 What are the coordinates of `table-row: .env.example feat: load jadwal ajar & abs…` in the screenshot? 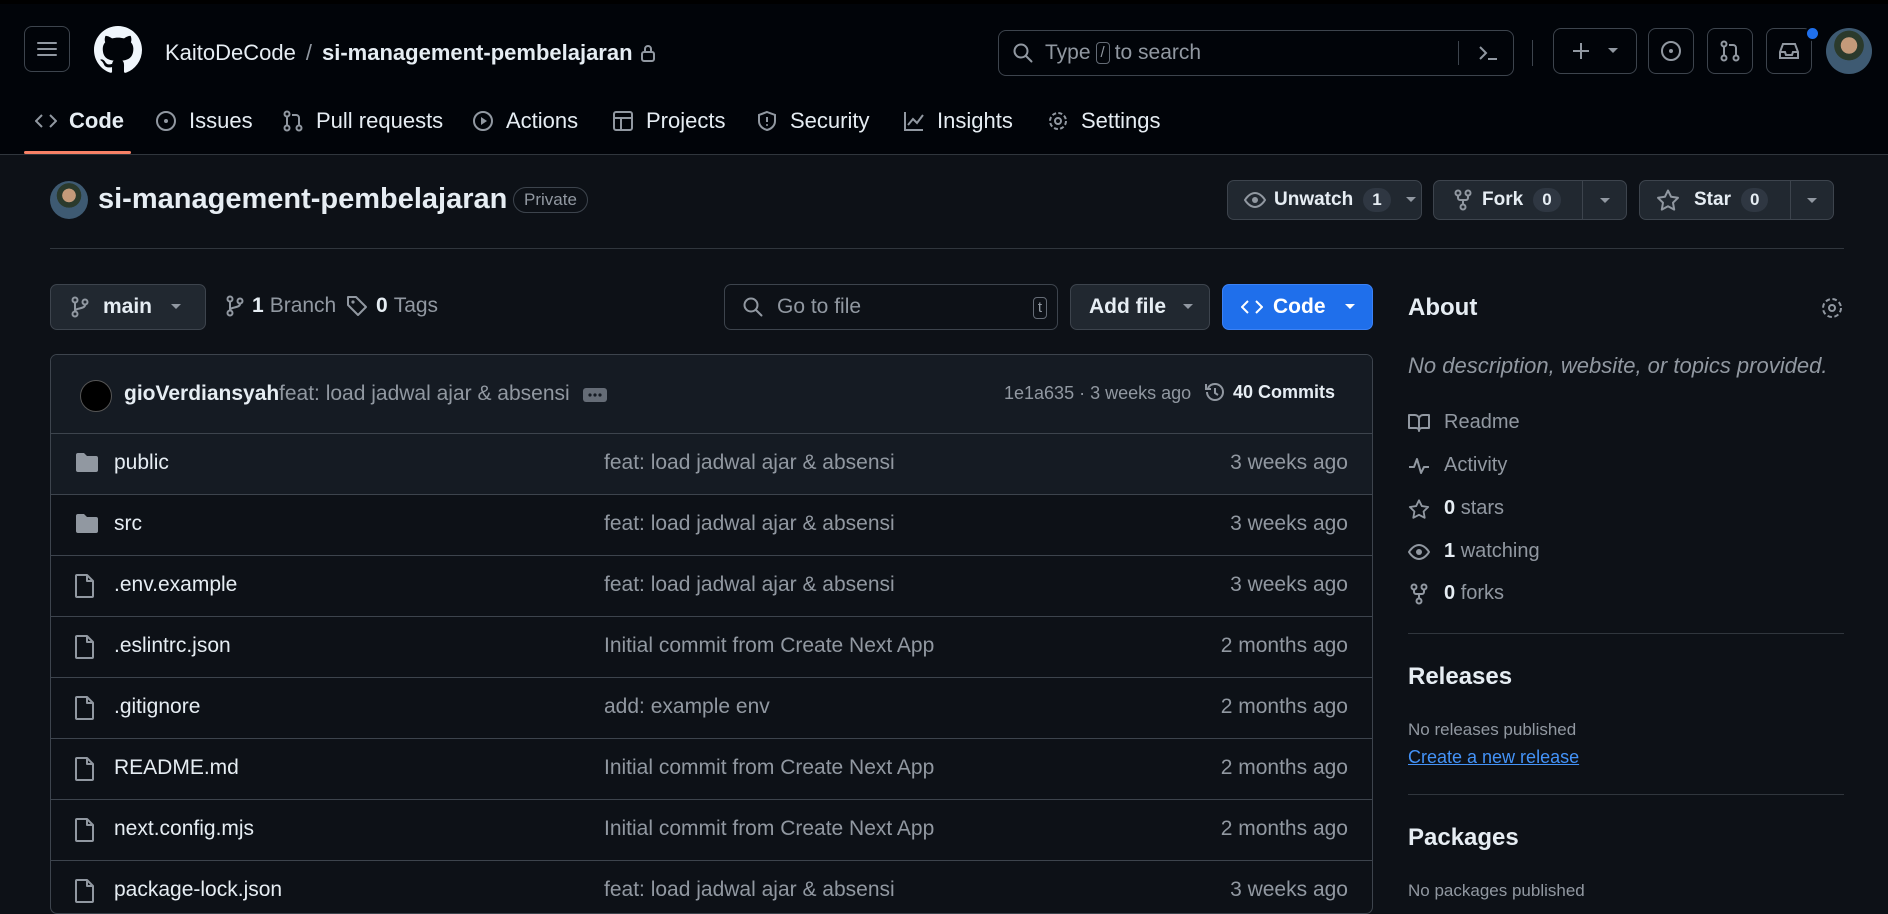 It's located at (711, 586).